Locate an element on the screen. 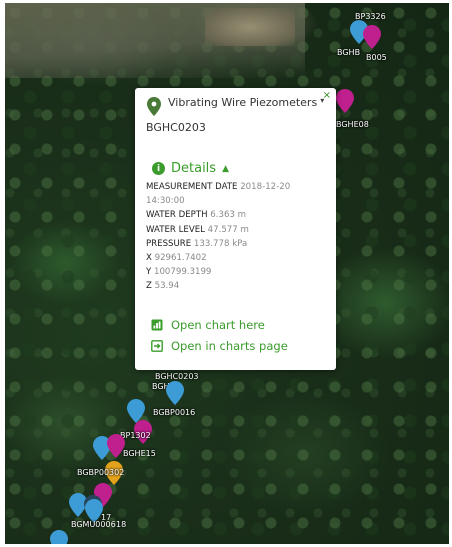 The image size is (452, 547). map-label: BP3326 is located at coordinates (370, 16).